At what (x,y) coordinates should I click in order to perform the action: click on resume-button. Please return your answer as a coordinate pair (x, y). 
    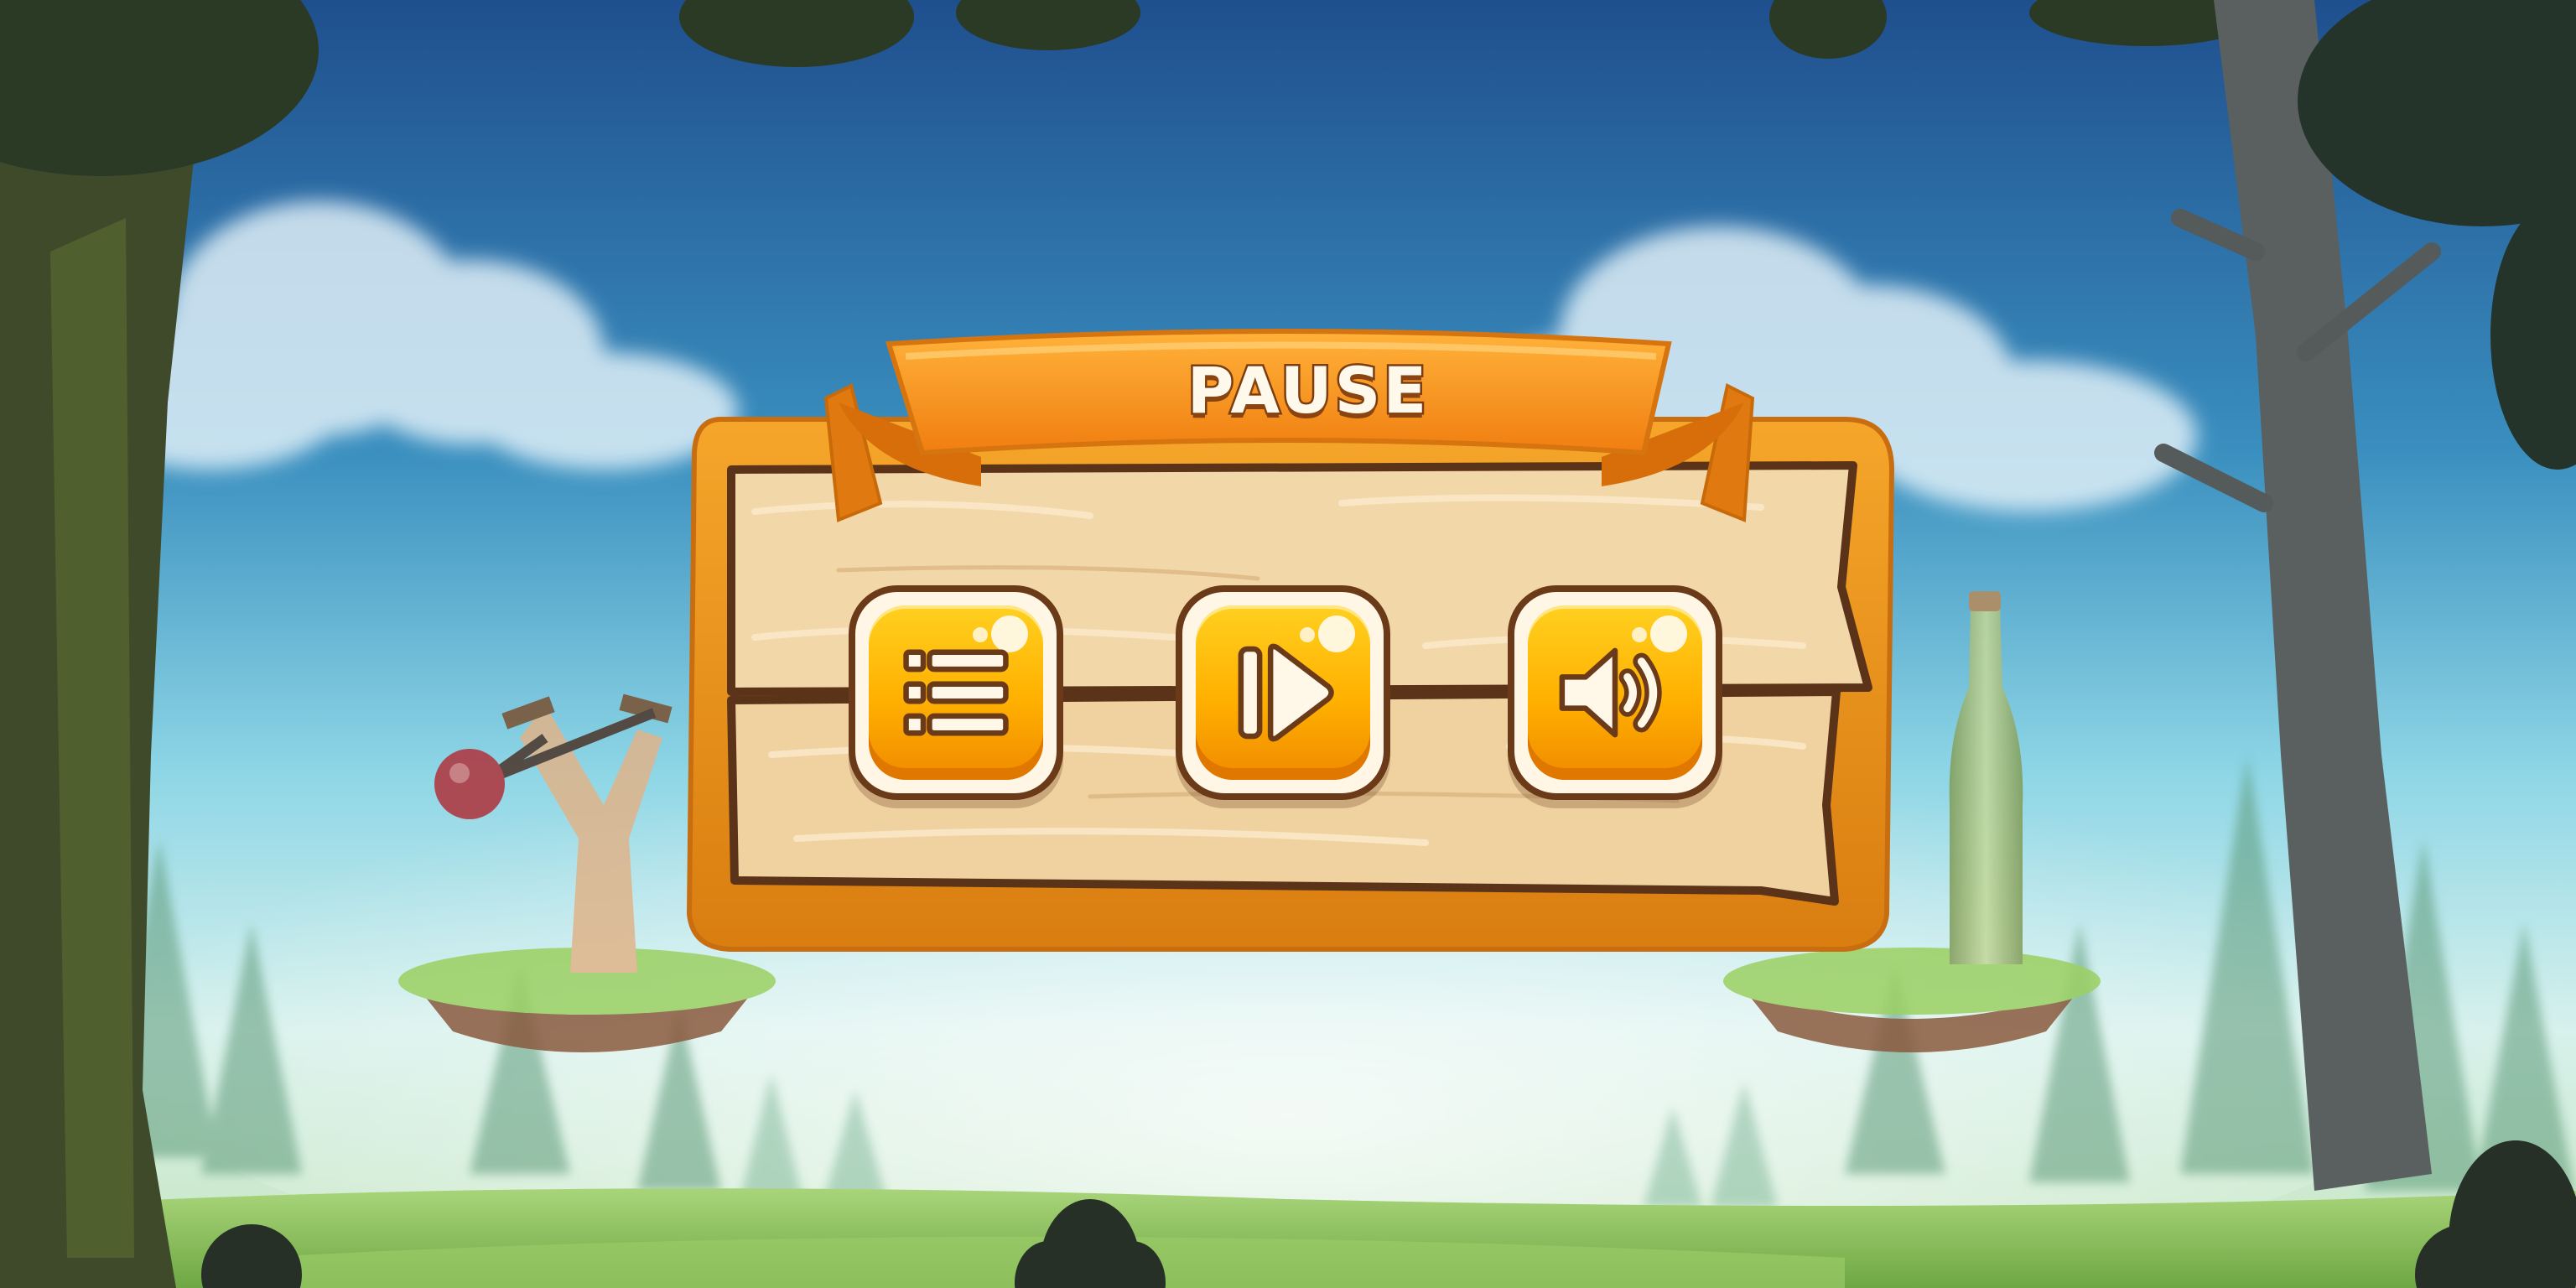
    Looking at the image, I should click on (1283, 692).